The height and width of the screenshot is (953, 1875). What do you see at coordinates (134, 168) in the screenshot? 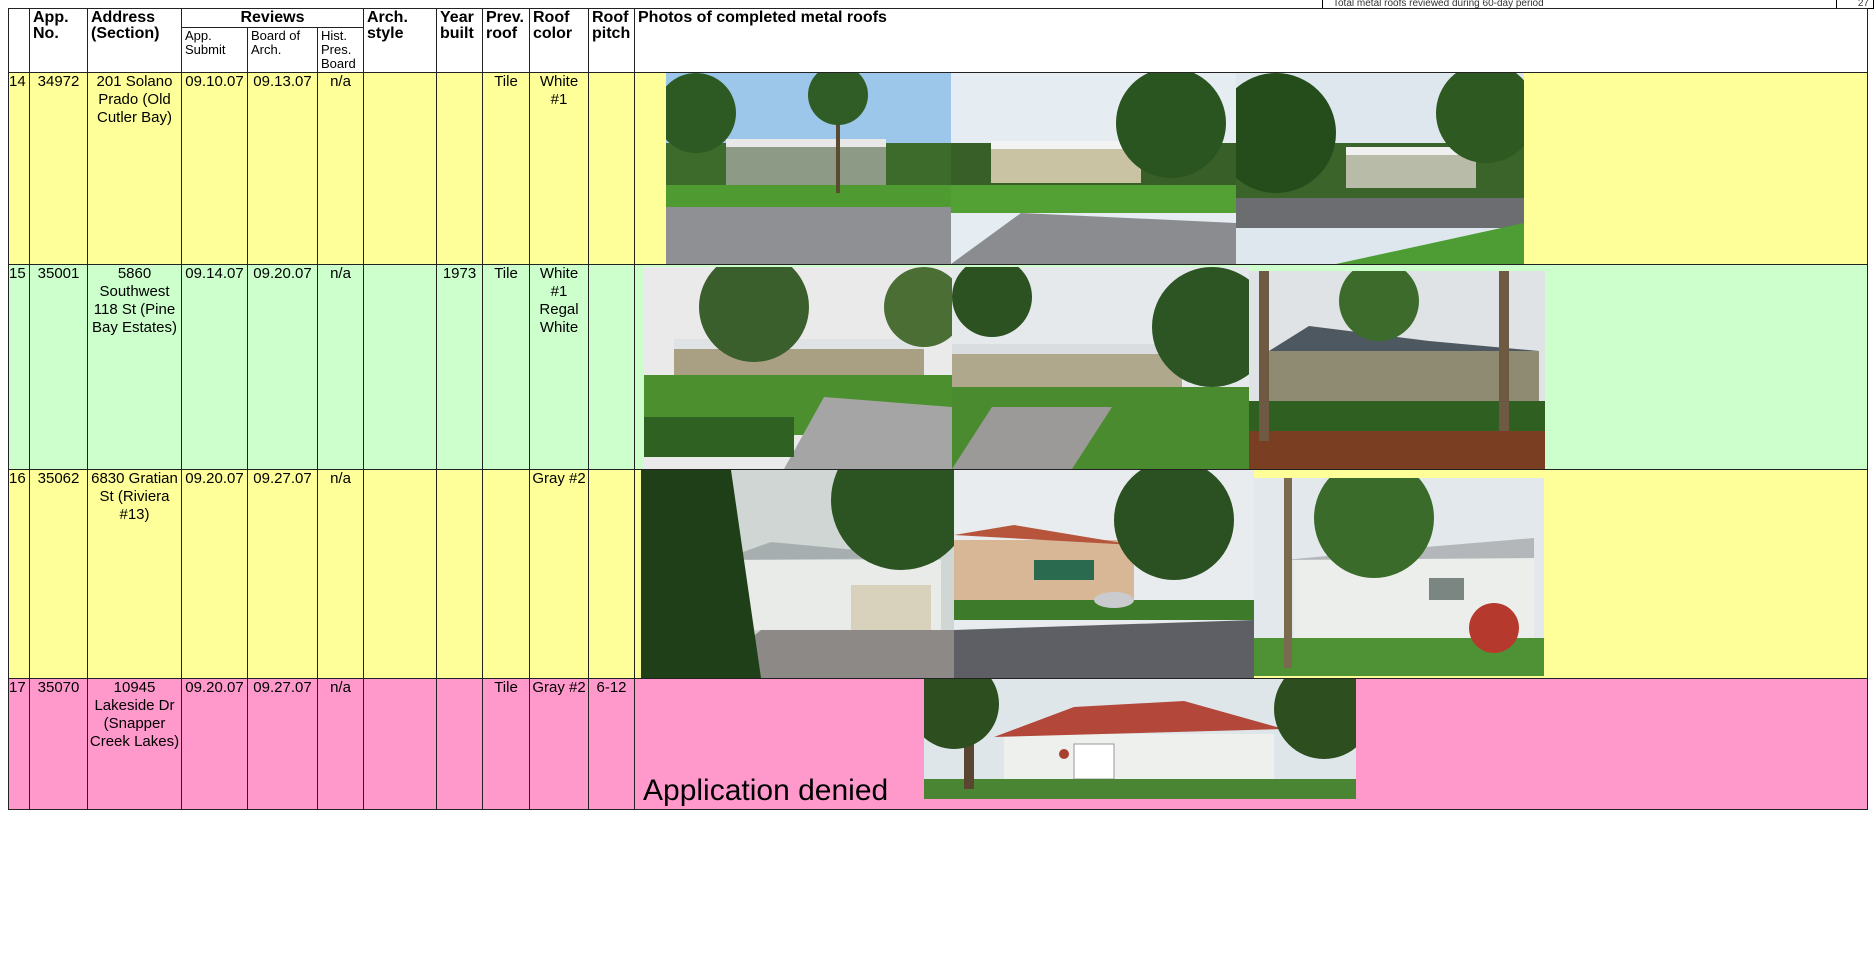
I see `address: 201 Solano Prado (Old Cutler Bay)` at bounding box center [134, 168].